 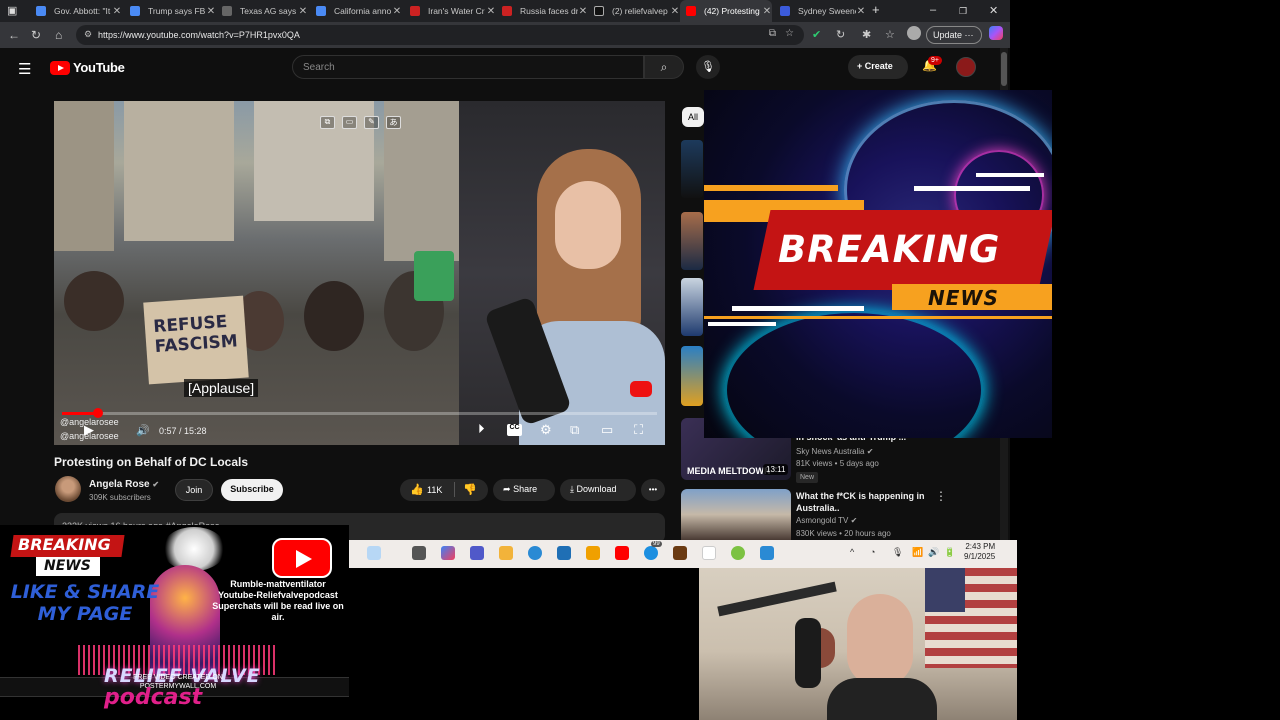 What do you see at coordinates (12, 10) in the screenshot?
I see `tab-actions-icon: ▣` at bounding box center [12, 10].